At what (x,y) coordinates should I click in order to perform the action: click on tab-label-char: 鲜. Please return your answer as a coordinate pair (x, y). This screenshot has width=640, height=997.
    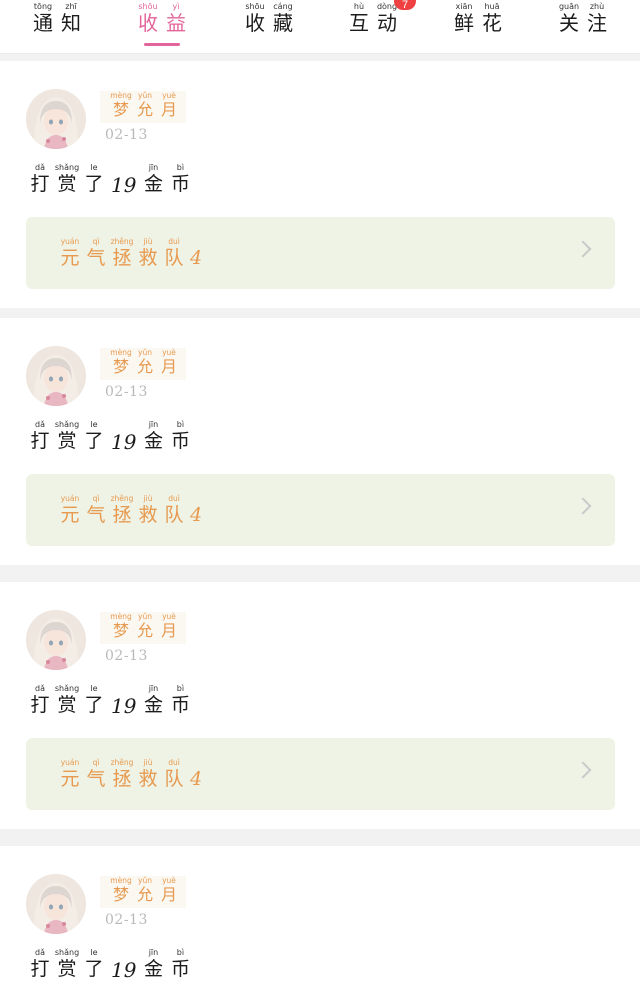
    Looking at the image, I should click on (464, 23).